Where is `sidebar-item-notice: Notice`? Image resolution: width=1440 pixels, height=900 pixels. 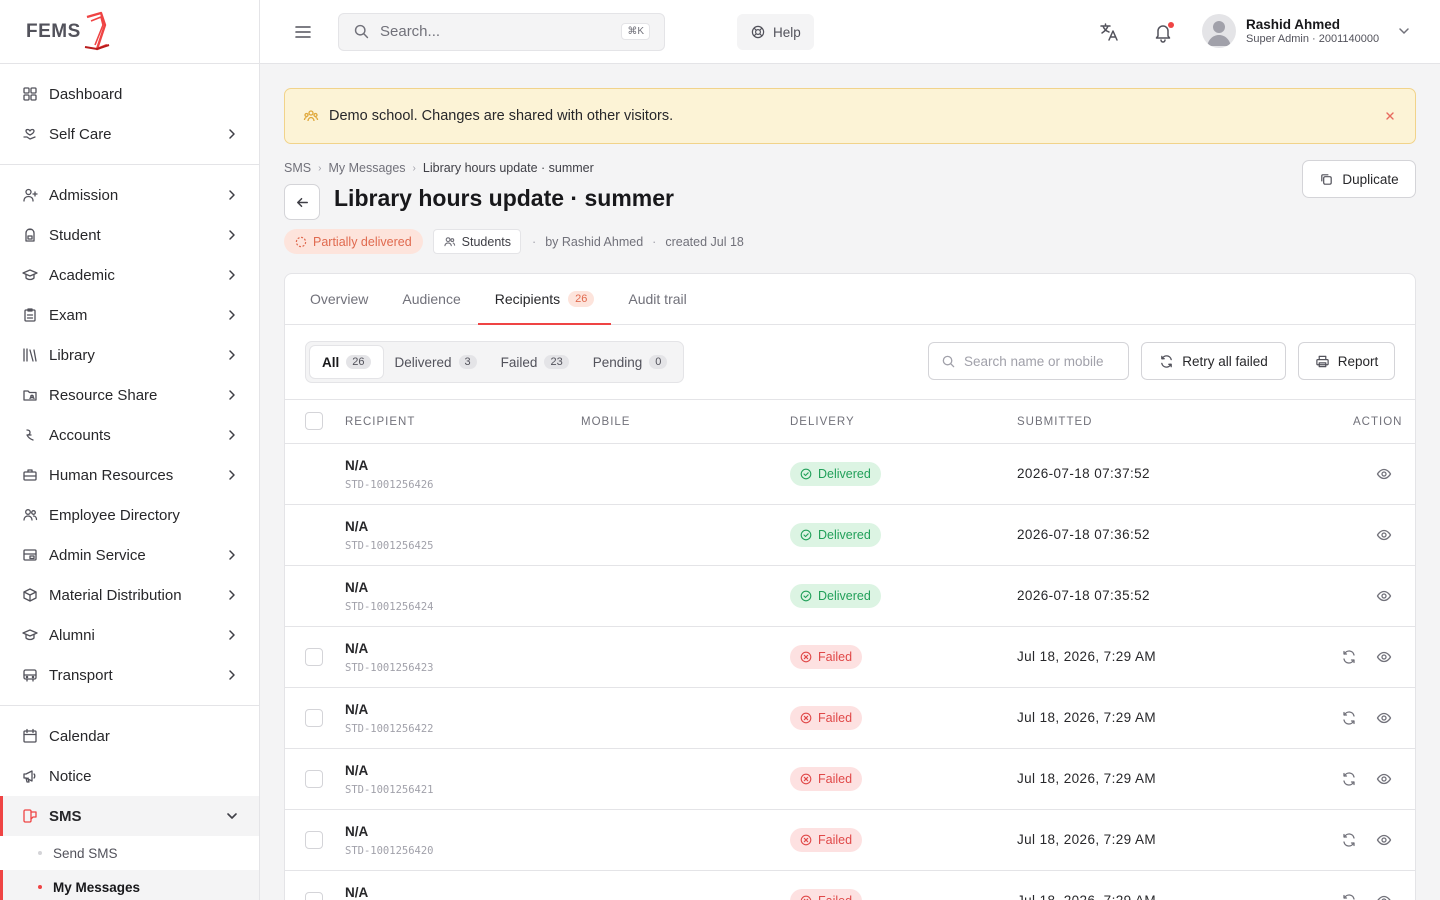
sidebar-item-notice: Notice is located at coordinates (129, 776).